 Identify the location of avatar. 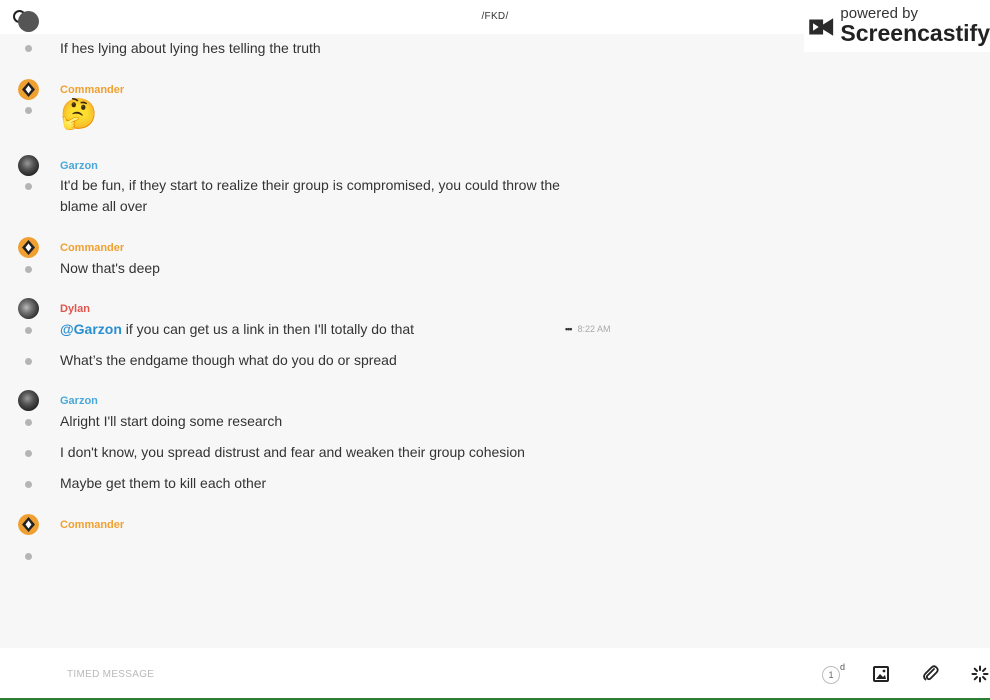
(28, 21).